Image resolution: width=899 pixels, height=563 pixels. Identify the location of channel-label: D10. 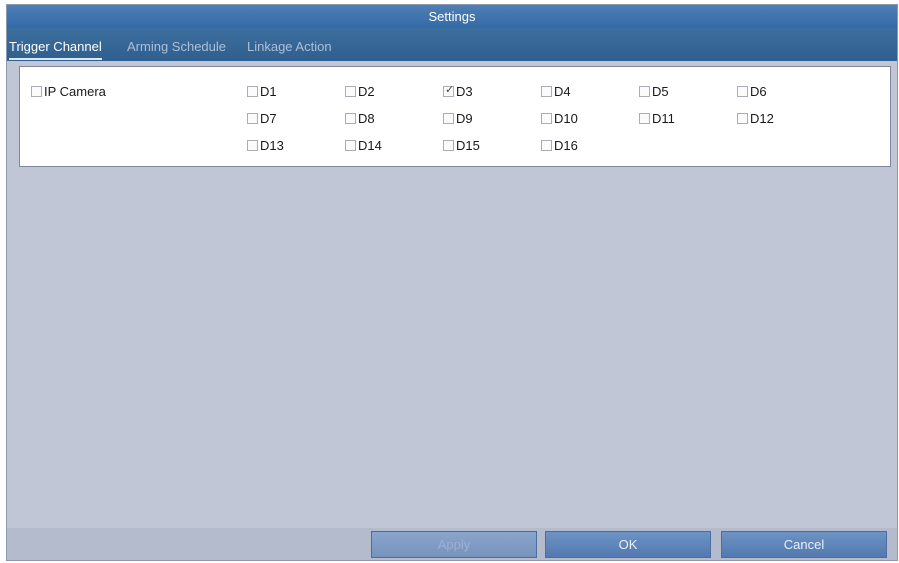
(566, 118).